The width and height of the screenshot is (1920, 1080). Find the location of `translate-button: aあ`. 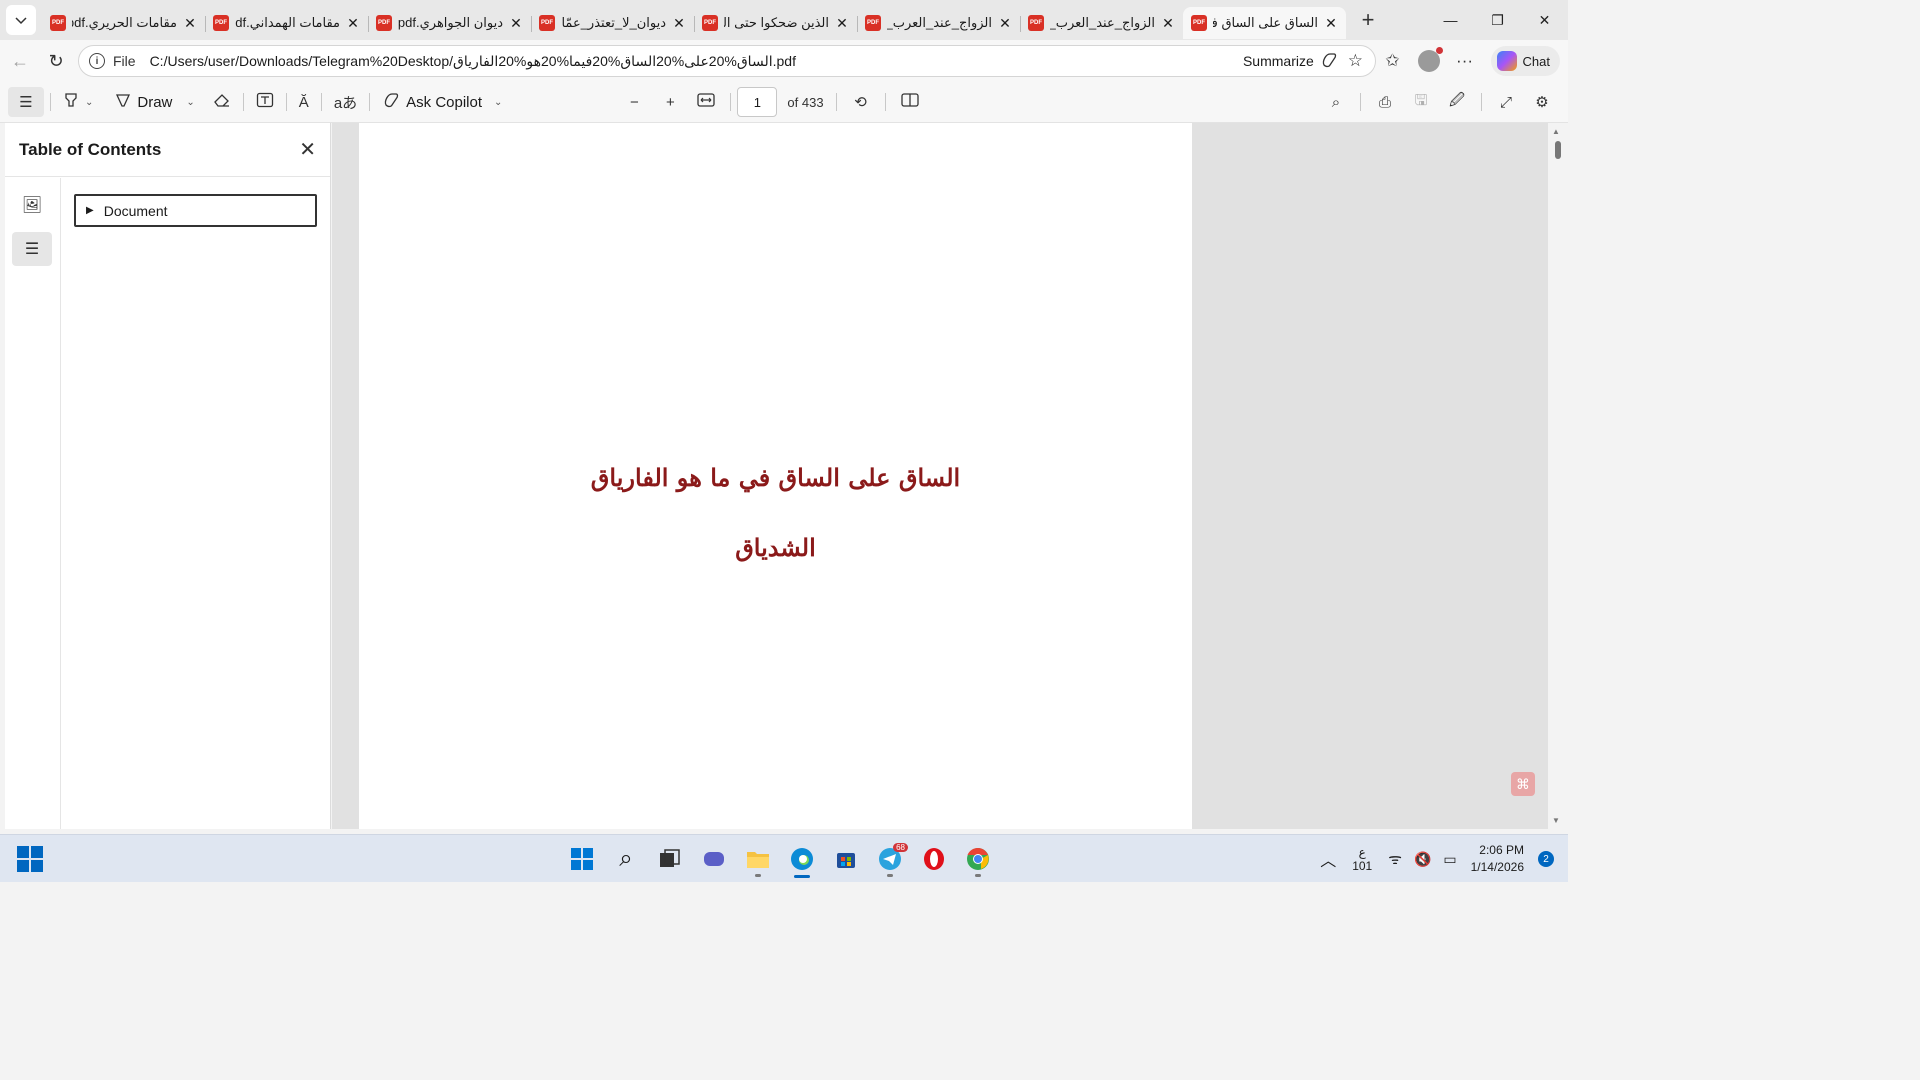

translate-button: aあ is located at coordinates (345, 102).